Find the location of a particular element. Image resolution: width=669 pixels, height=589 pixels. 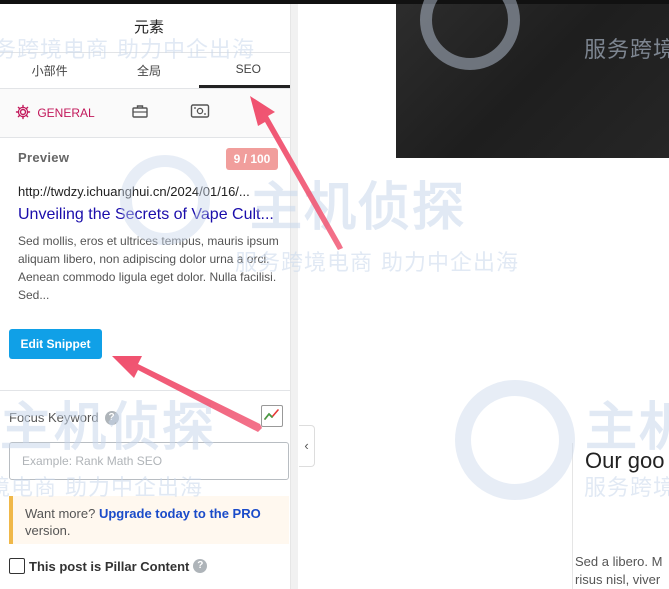

tab-seo: SEO is located at coordinates (248, 70).